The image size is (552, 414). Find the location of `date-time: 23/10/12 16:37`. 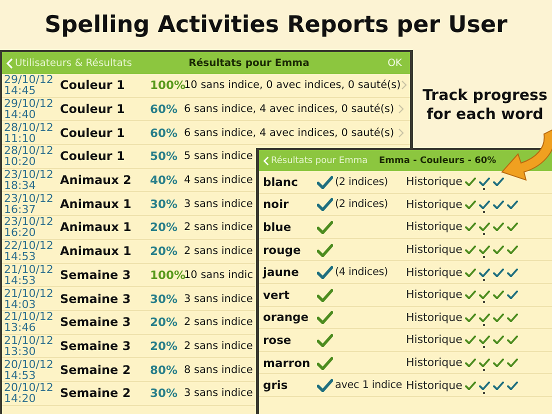

date-time: 23/10/12 16:37 is located at coordinates (28, 203).